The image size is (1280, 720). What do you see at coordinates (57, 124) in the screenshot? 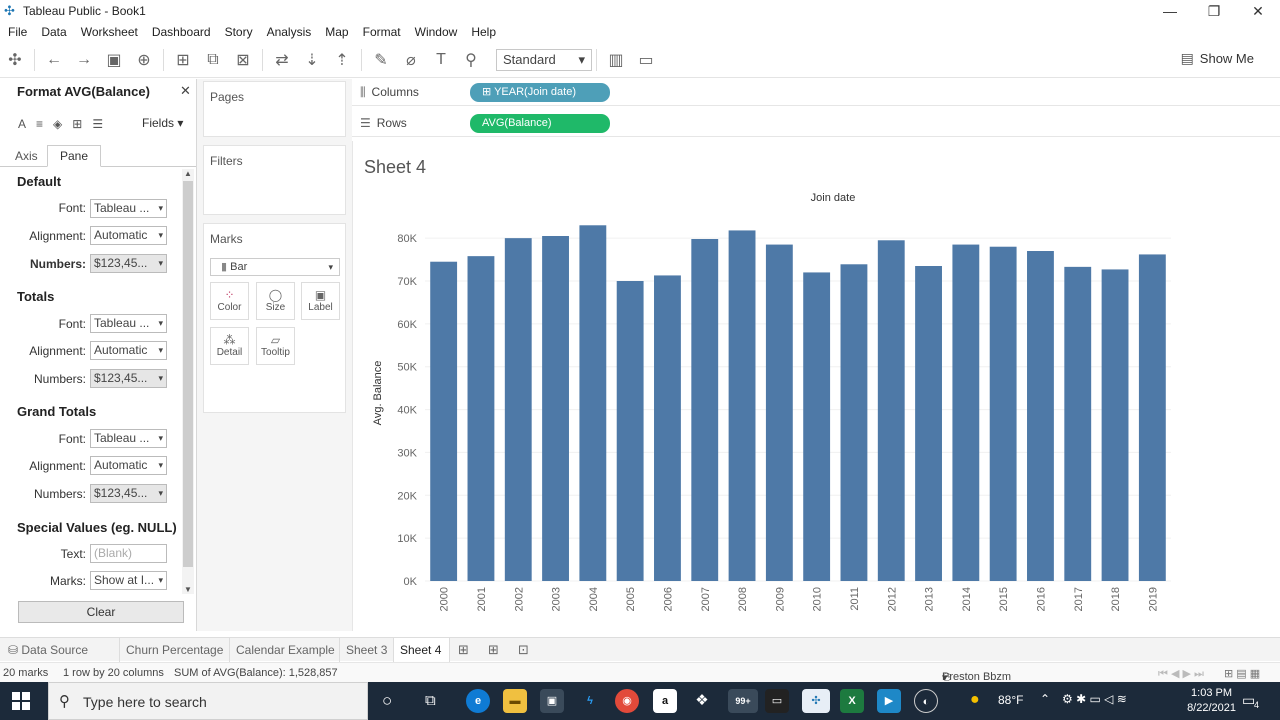
I see `shading-icon: ◈` at bounding box center [57, 124].